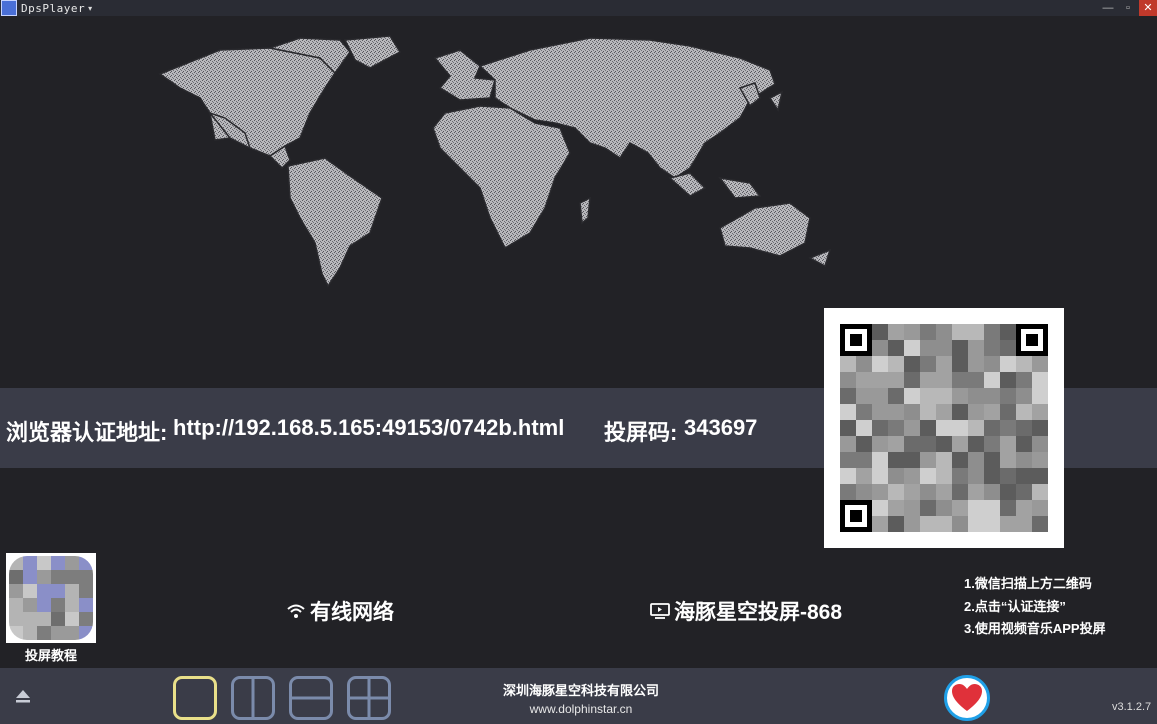  What do you see at coordinates (578, 8) in the screenshot?
I see `title-bar: DpsPlayer ▾ — ▫ ✕` at bounding box center [578, 8].